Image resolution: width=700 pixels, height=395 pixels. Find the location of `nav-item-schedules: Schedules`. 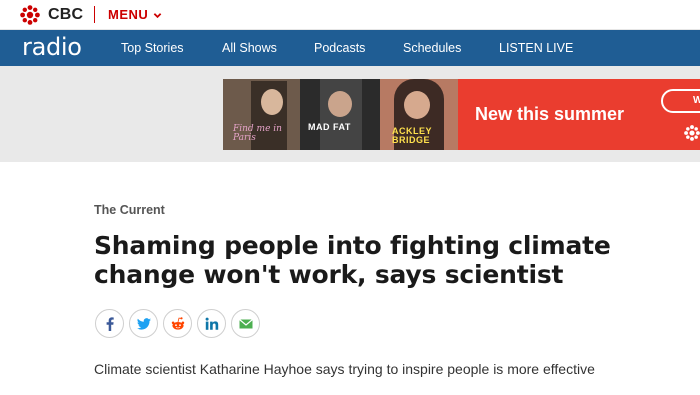

nav-item-schedules: Schedules is located at coordinates (432, 48).